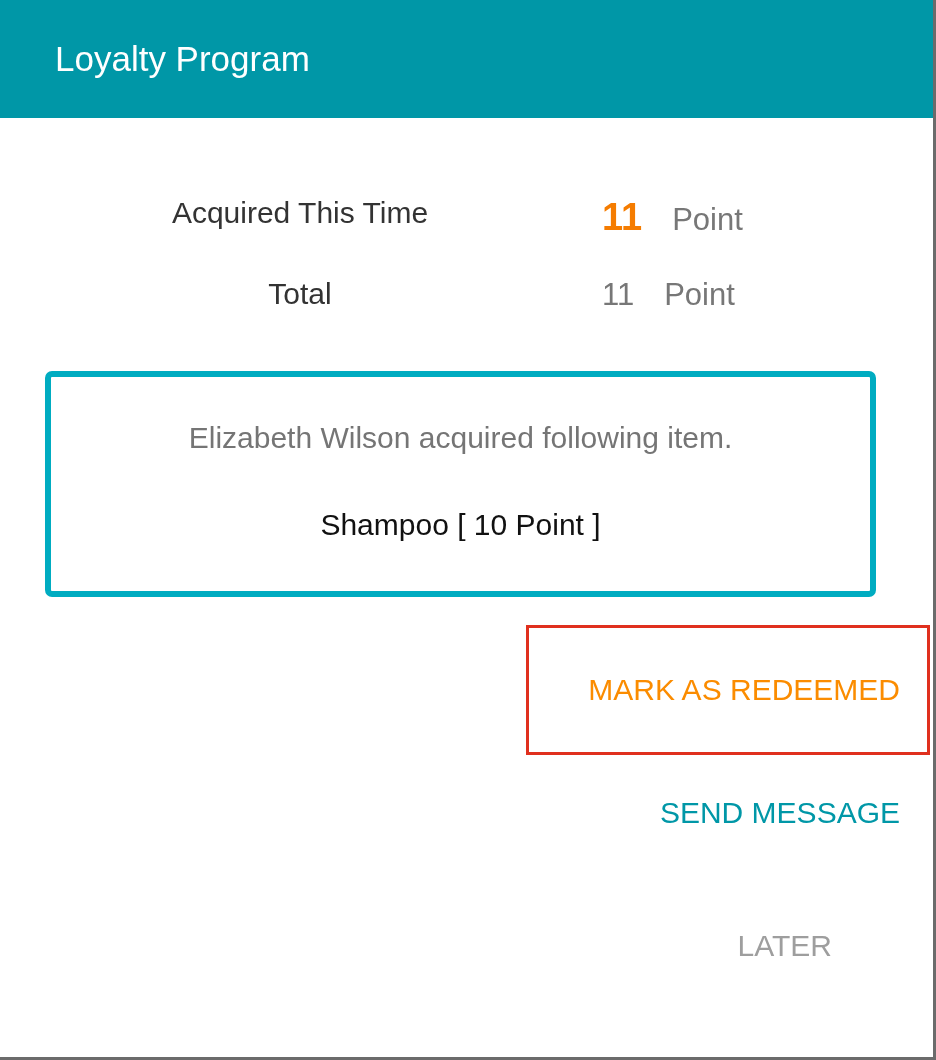 The height and width of the screenshot is (1060, 936). Describe the element at coordinates (460, 525) in the screenshot. I see `acquired-item: Shampoo [ 10 Point ]` at that location.